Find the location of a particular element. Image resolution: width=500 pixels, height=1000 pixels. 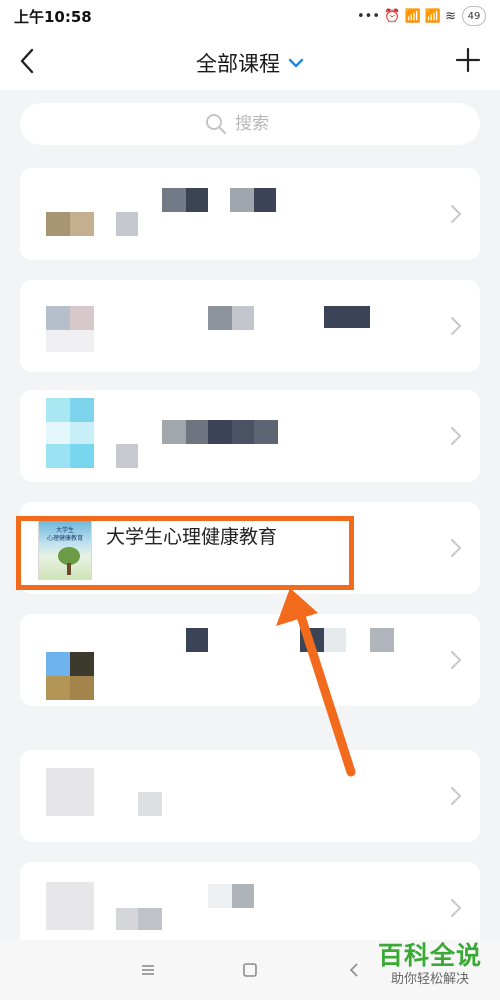

app-header: 全部课程 is located at coordinates (250, 61).